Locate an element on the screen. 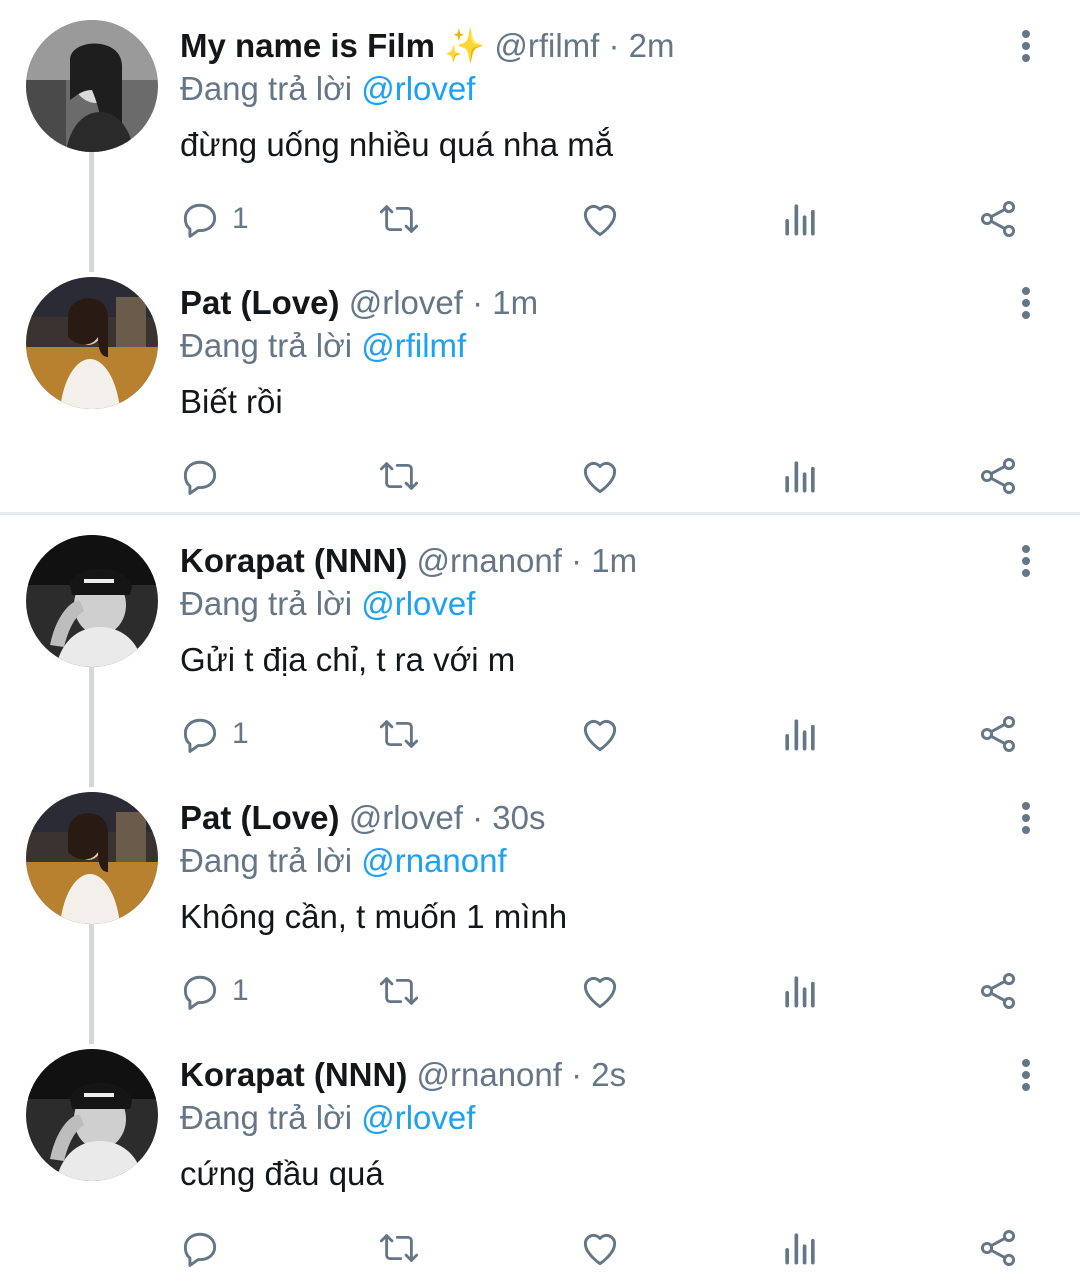  tweet-text: Không cần, t muốn 1 mình is located at coordinates (374, 916).